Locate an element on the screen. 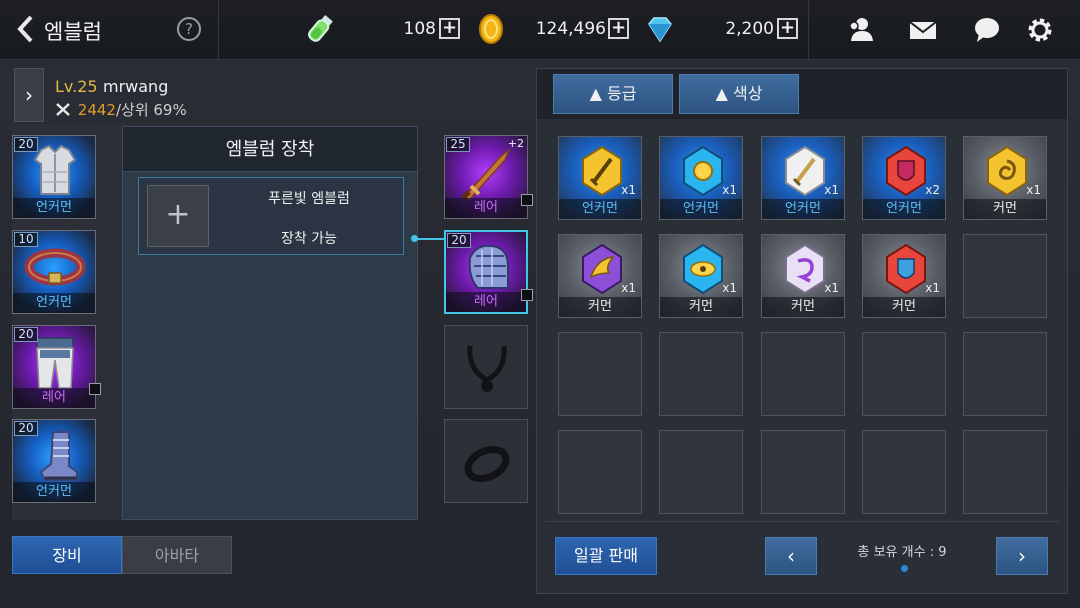  settings-icon is located at coordinates (1040, 30).